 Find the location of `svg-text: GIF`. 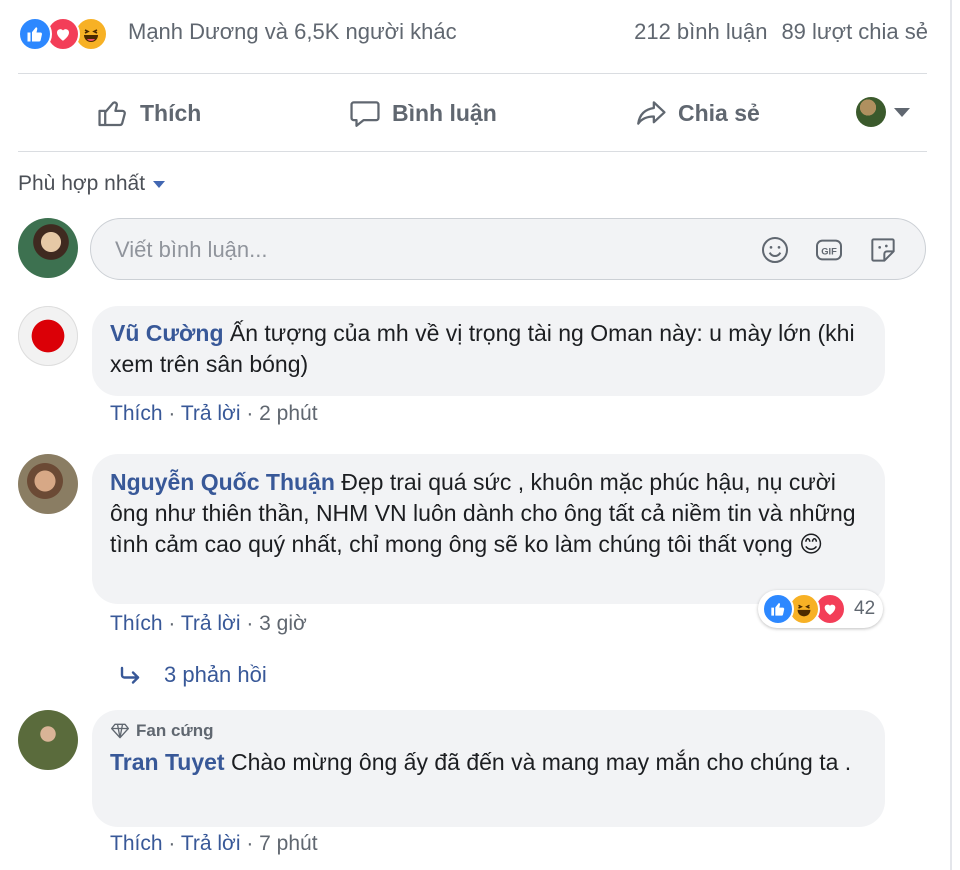

svg-text: GIF is located at coordinates (829, 252).